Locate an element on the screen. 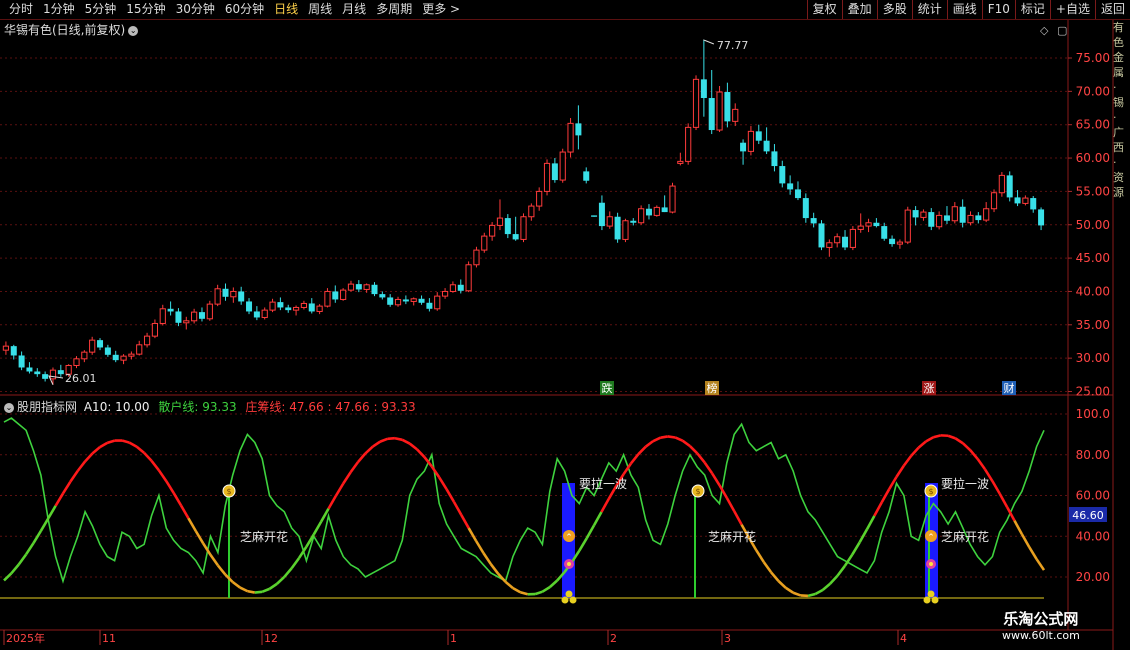 This screenshot has height=650, width=1130. price-tick-label: 65.00 is located at coordinates (1093, 125).